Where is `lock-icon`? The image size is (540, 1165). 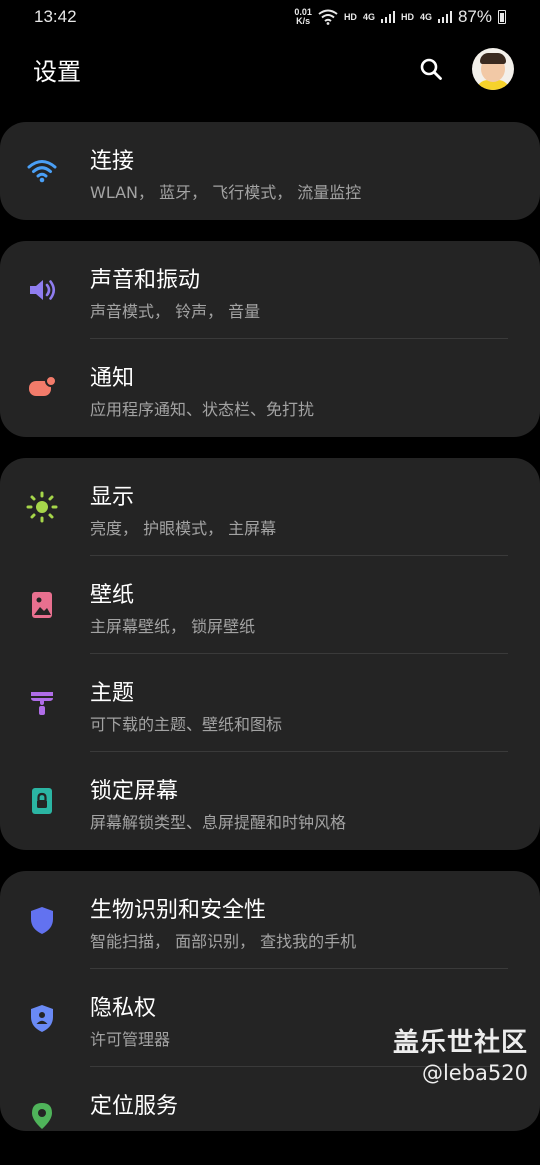
lock-icon is located at coordinates (42, 801).